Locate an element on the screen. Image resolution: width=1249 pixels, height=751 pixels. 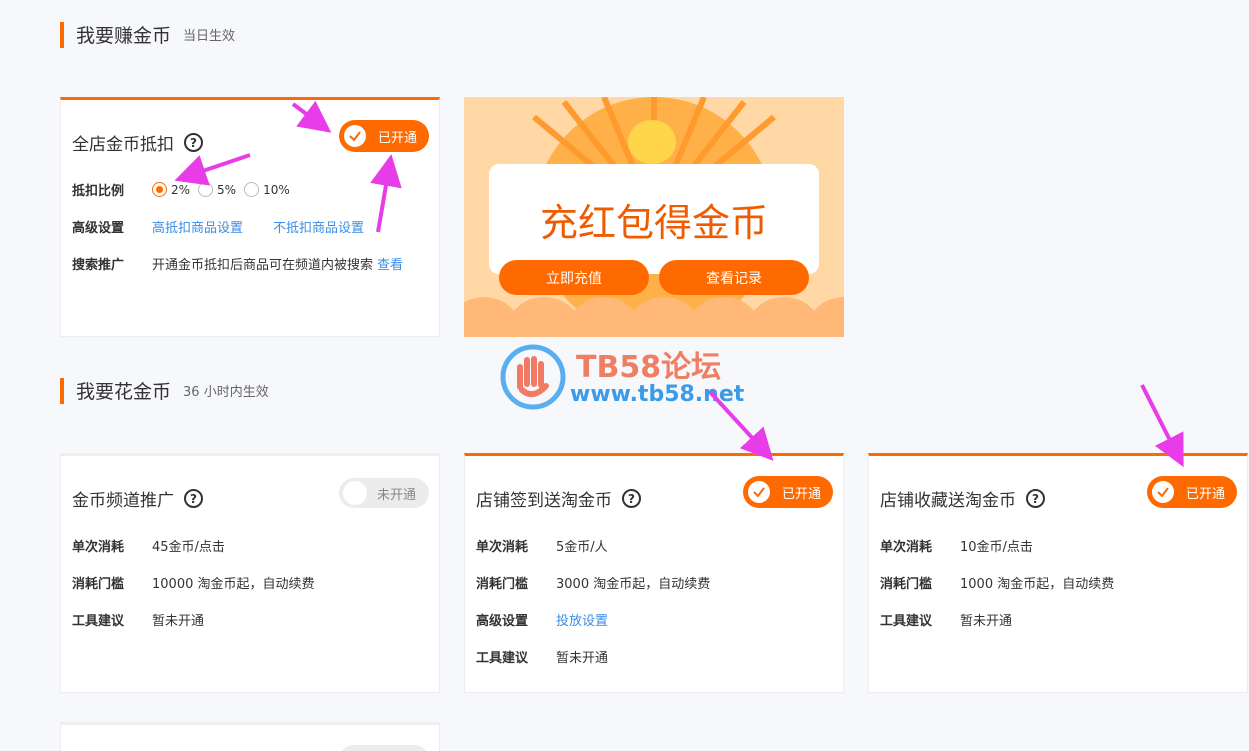
checkin-card-title: 店铺签到送淘金币 ? is located at coordinates (558, 498).